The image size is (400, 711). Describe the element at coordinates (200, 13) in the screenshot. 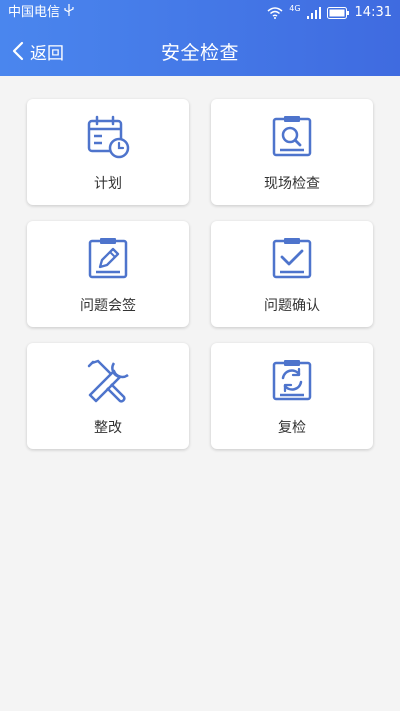

I see `status-bar: 中国电信 4G 14:31` at that location.